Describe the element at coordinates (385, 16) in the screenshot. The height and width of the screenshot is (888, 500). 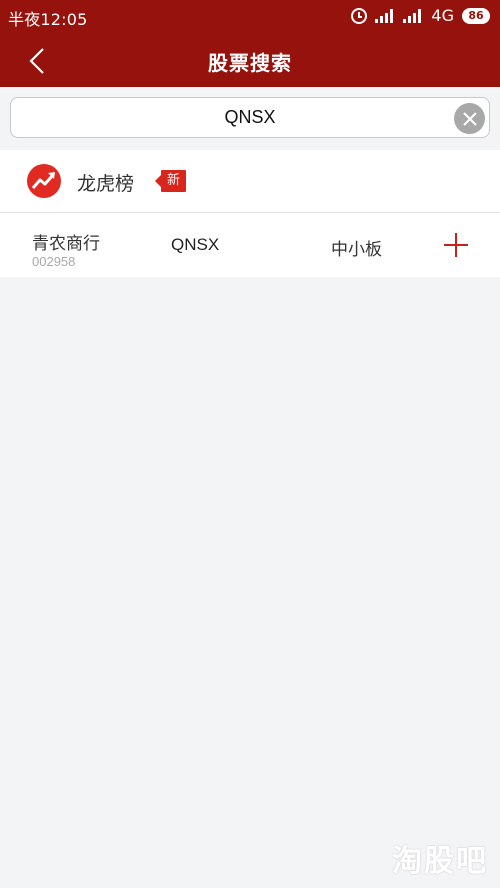
I see `signal-icon` at that location.